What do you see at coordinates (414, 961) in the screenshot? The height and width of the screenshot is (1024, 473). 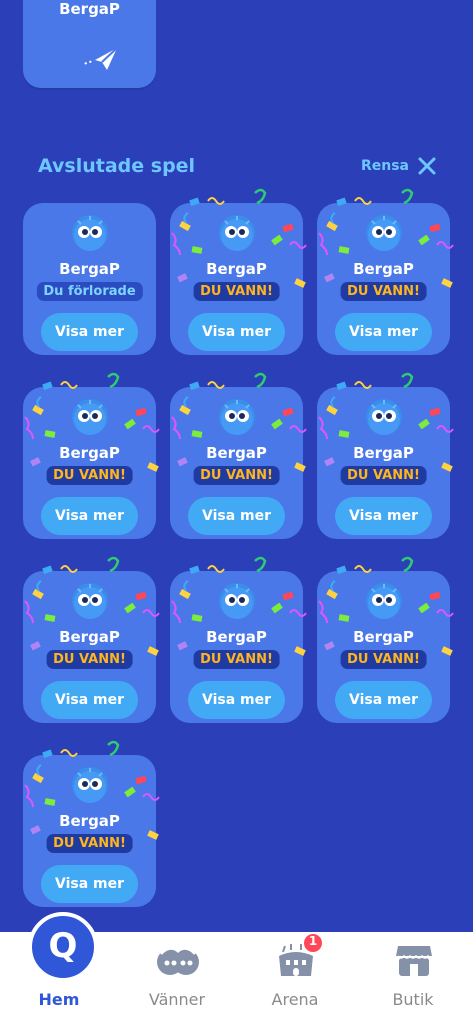 I see `shop-icon` at bounding box center [414, 961].